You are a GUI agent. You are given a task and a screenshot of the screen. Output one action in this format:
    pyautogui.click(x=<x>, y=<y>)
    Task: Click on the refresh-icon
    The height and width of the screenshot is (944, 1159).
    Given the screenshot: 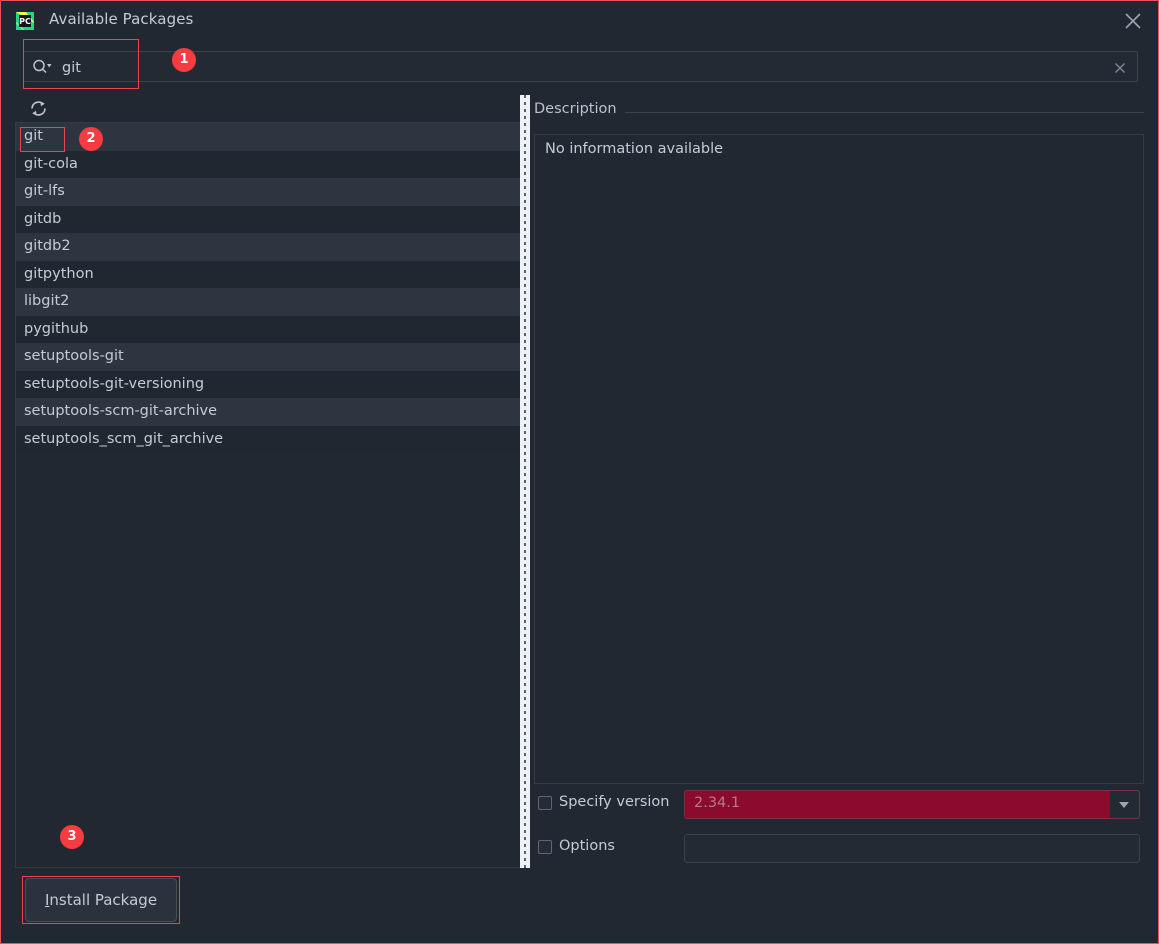 What is the action you would take?
    pyautogui.click(x=38, y=108)
    